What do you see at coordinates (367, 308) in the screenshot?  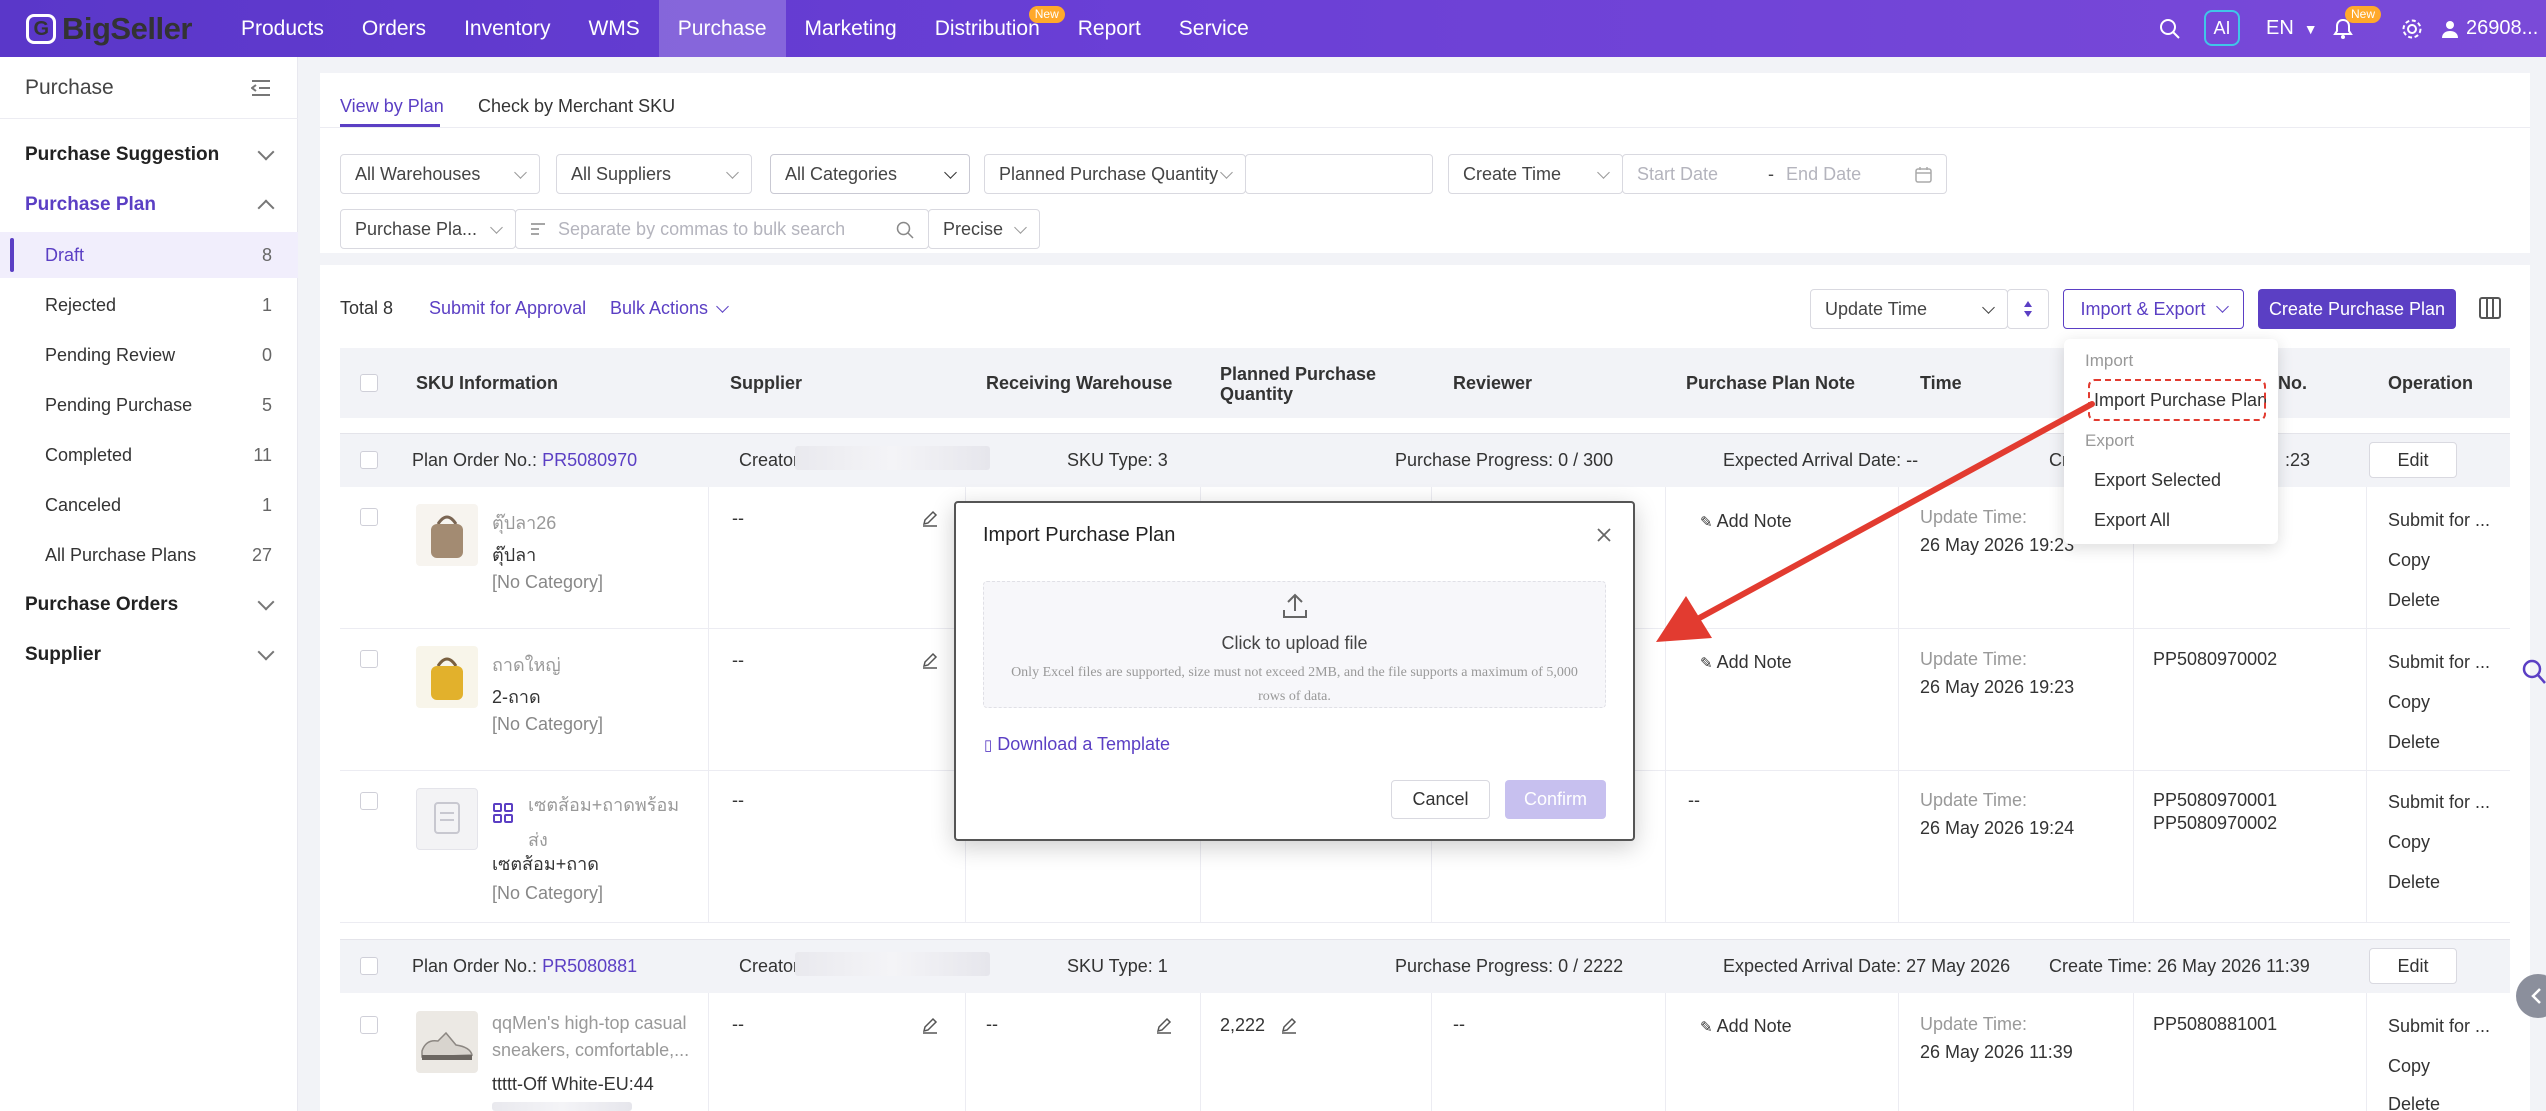 I see `total-count: Total 8` at bounding box center [367, 308].